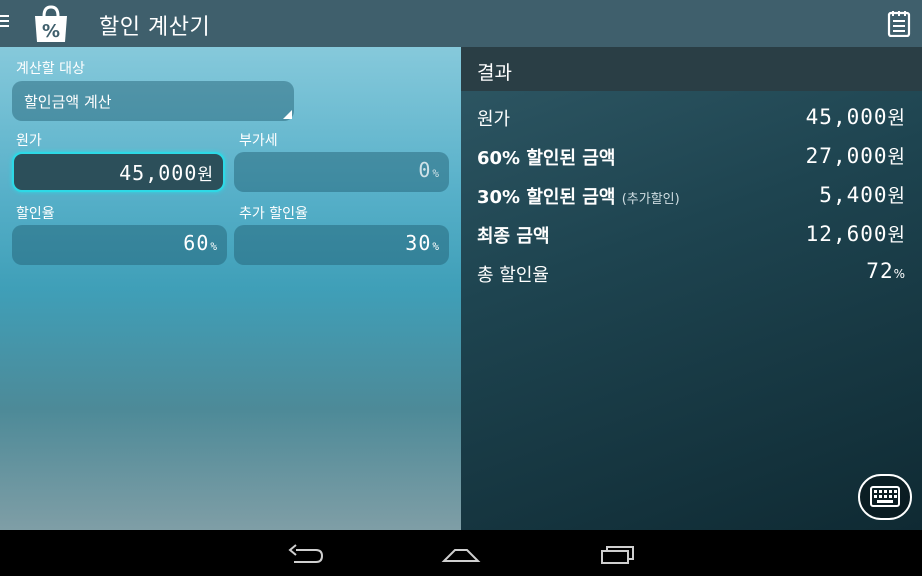 The width and height of the screenshot is (922, 576). I want to click on app-title: 할인 계산기, so click(155, 27).